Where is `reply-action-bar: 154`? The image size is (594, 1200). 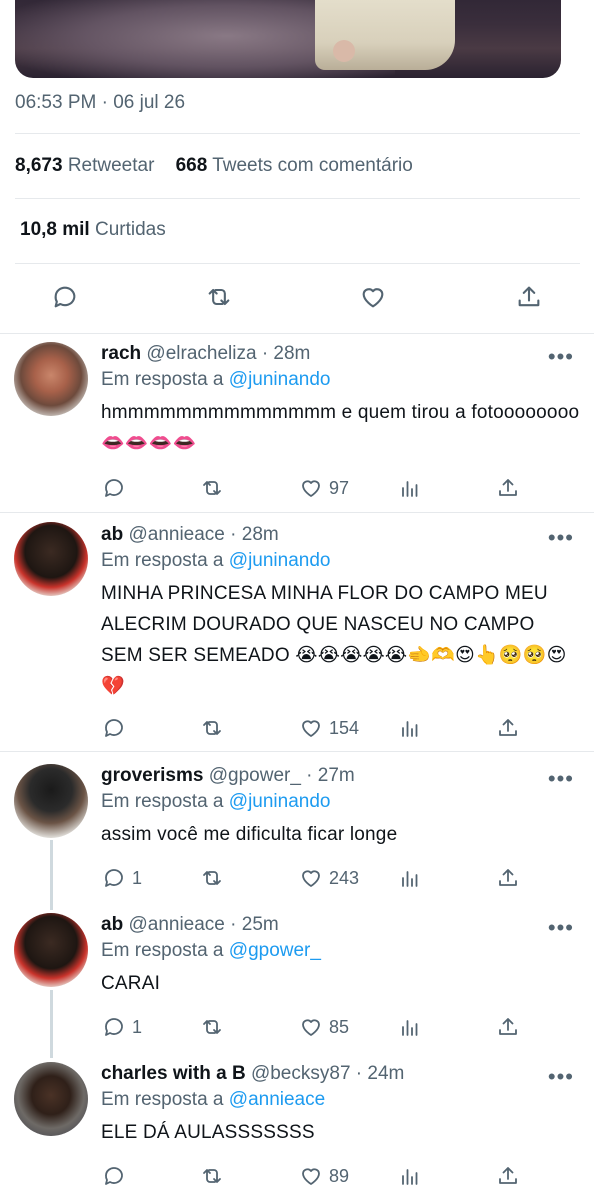 reply-action-bar: 154 is located at coordinates (297, 728).